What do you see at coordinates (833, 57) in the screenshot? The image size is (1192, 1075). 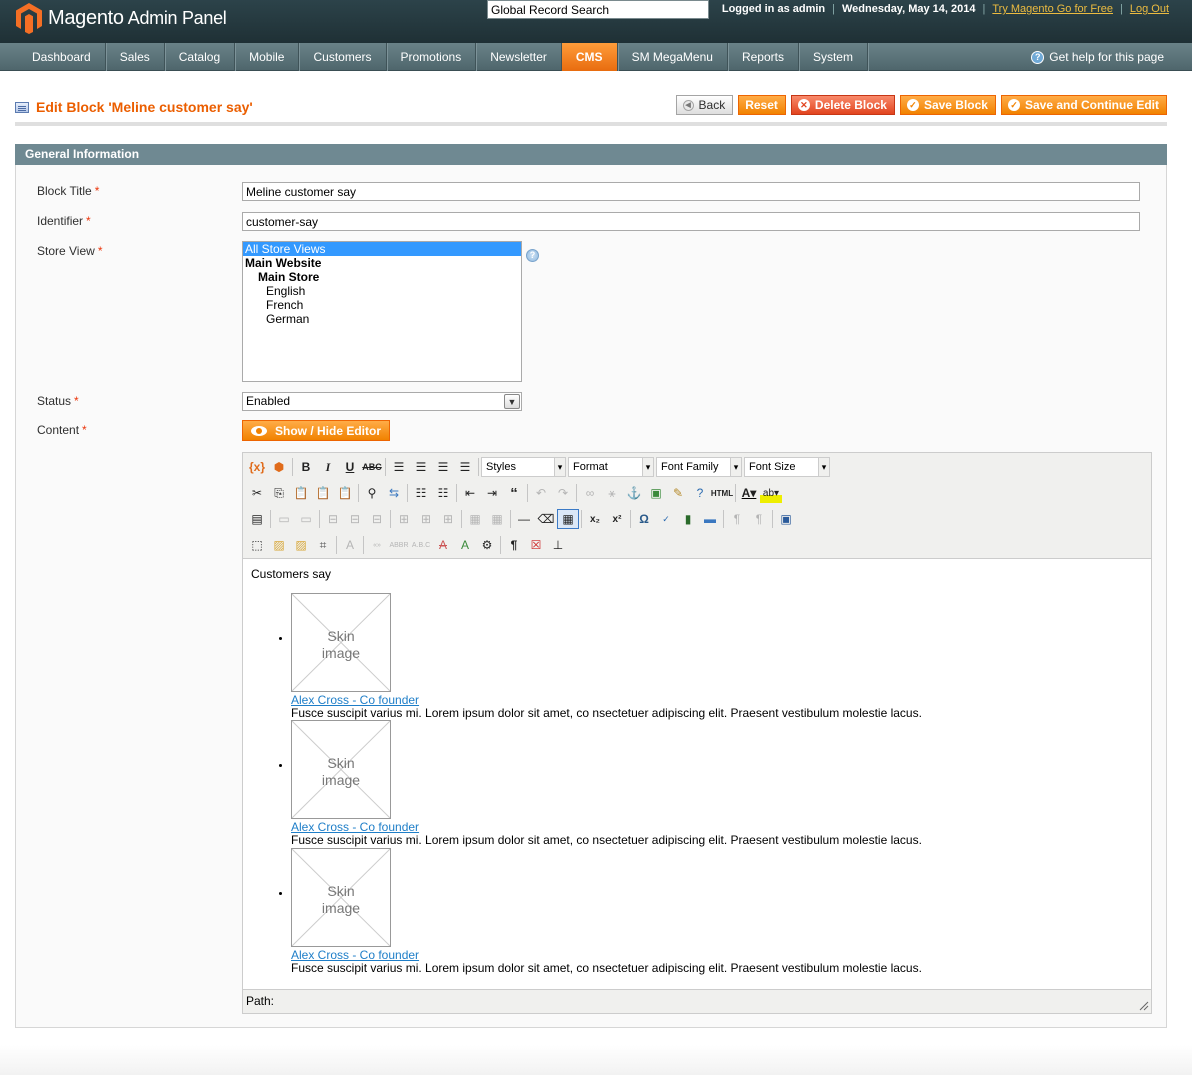 I see `nav-system: System` at bounding box center [833, 57].